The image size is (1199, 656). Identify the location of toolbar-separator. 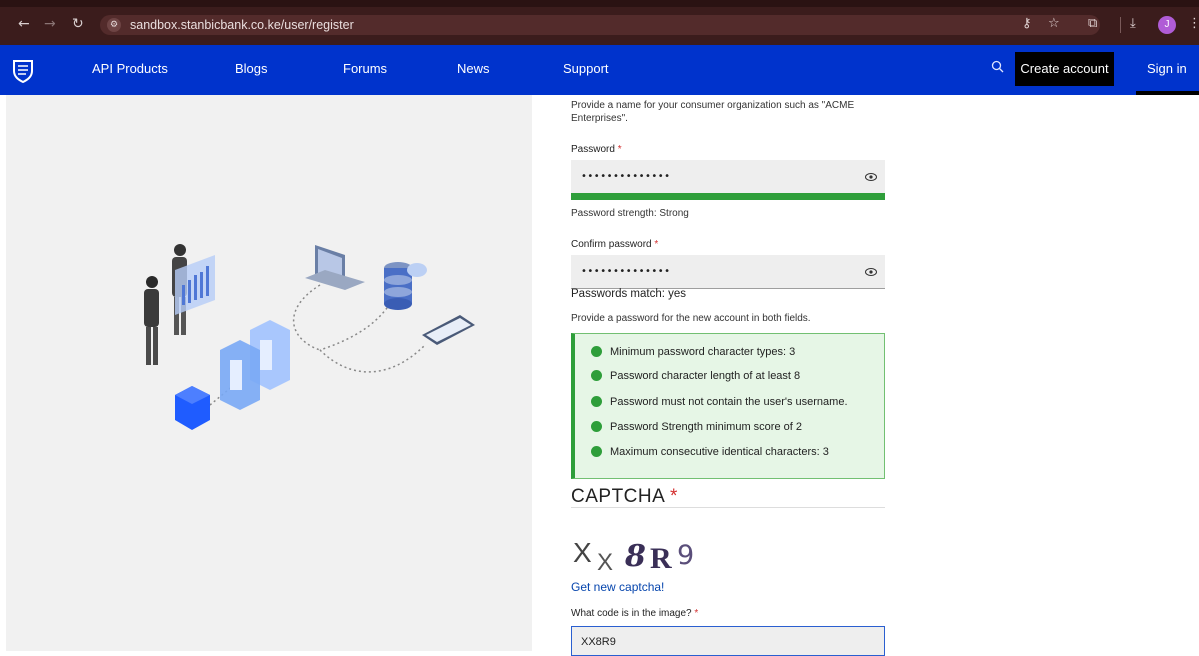
(1120, 25).